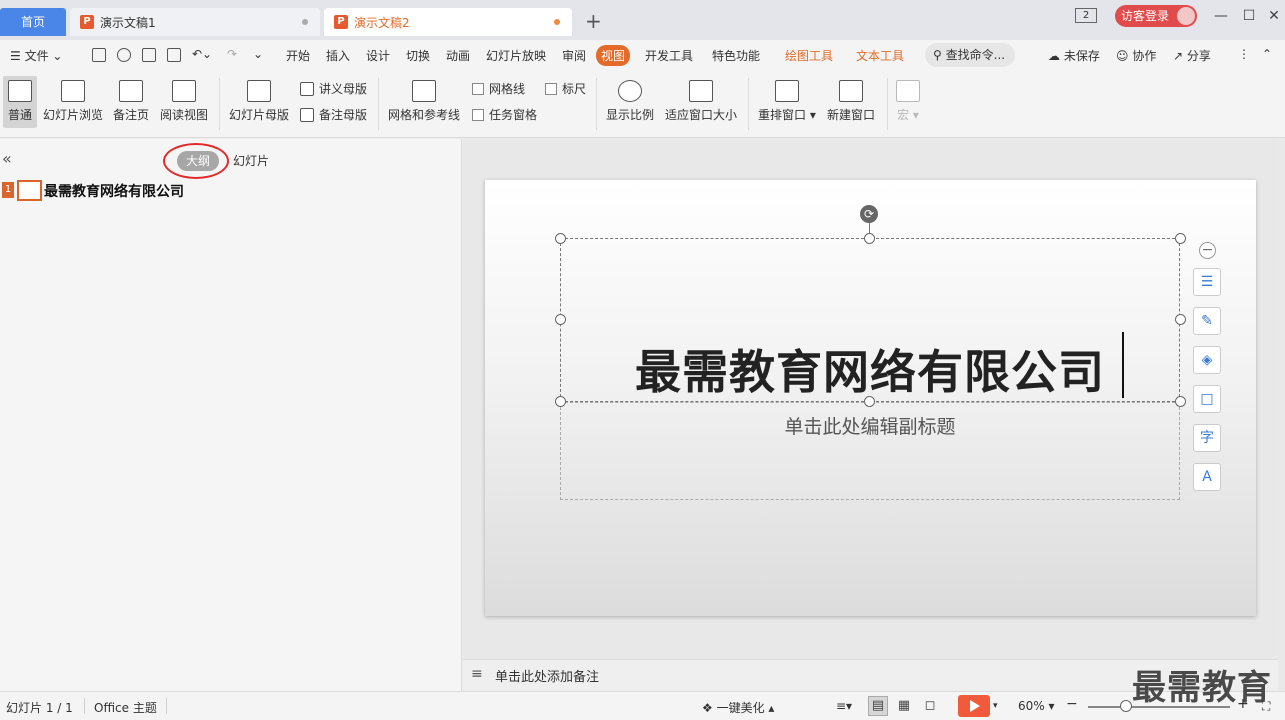 The image size is (1285, 720). Describe the element at coordinates (1156, 16) in the screenshot. I see `visitor-login-button: 访客登录` at that location.